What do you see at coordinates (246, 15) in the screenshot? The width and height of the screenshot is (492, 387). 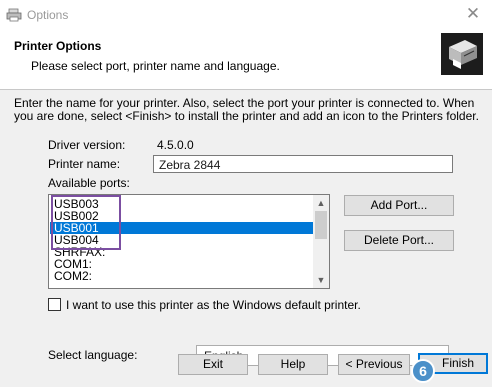 I see `title-bar: Options ✕` at bounding box center [246, 15].